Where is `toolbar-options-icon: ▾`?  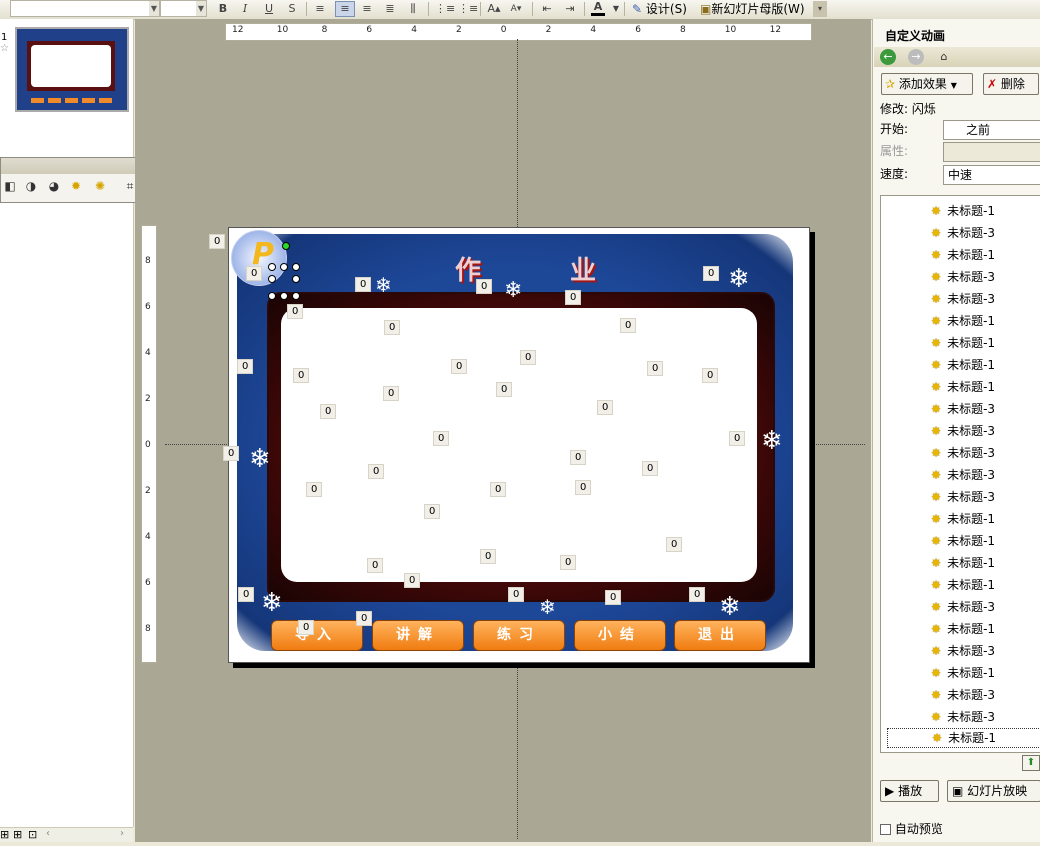
toolbar-options-icon: ▾ is located at coordinates (820, 9).